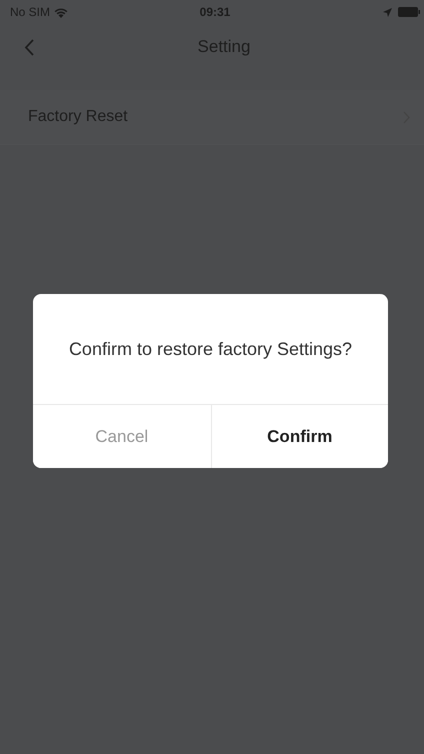 The width and height of the screenshot is (424, 754). What do you see at coordinates (61, 12) in the screenshot?
I see `wifi-icon` at bounding box center [61, 12].